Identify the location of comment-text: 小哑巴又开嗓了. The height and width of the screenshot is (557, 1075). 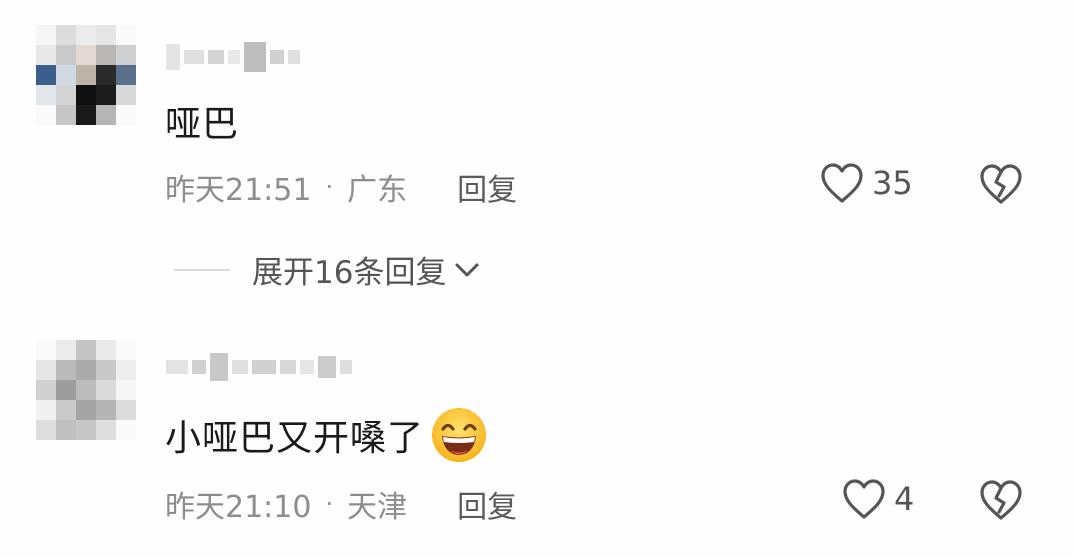
(326, 435).